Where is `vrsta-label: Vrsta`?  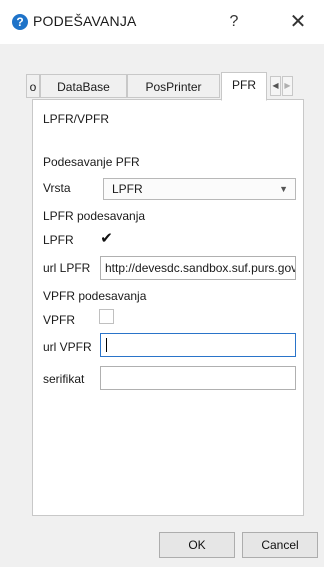
vrsta-label: Vrsta is located at coordinates (57, 188).